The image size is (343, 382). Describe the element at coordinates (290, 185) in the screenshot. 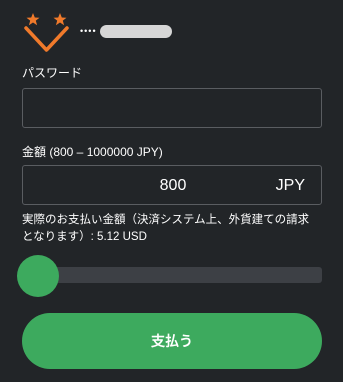

I see `amount-currency: JPY` at that location.